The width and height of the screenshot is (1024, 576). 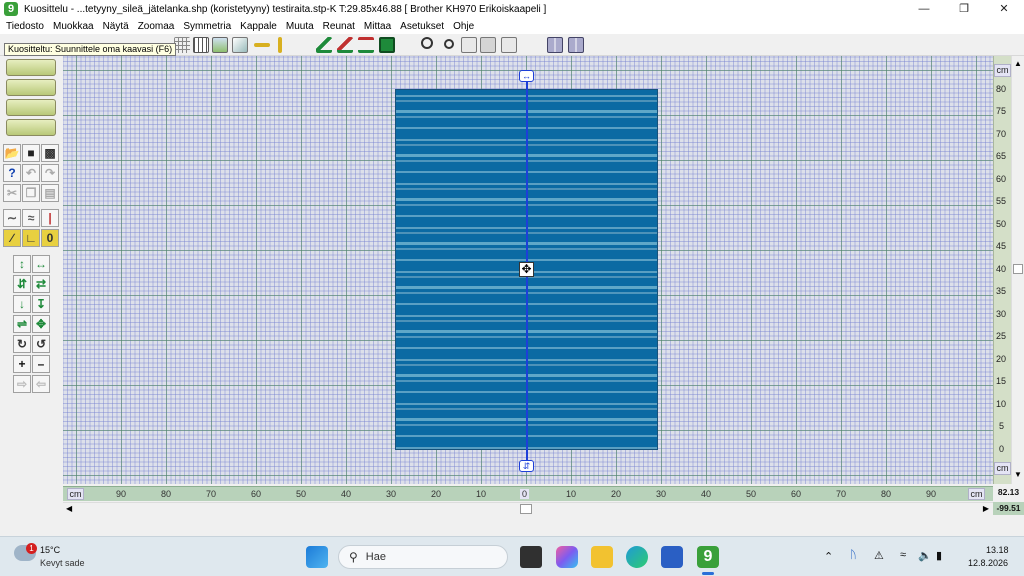 I want to click on vertical-ruler-unit: cm, so click(x=1002, y=70).